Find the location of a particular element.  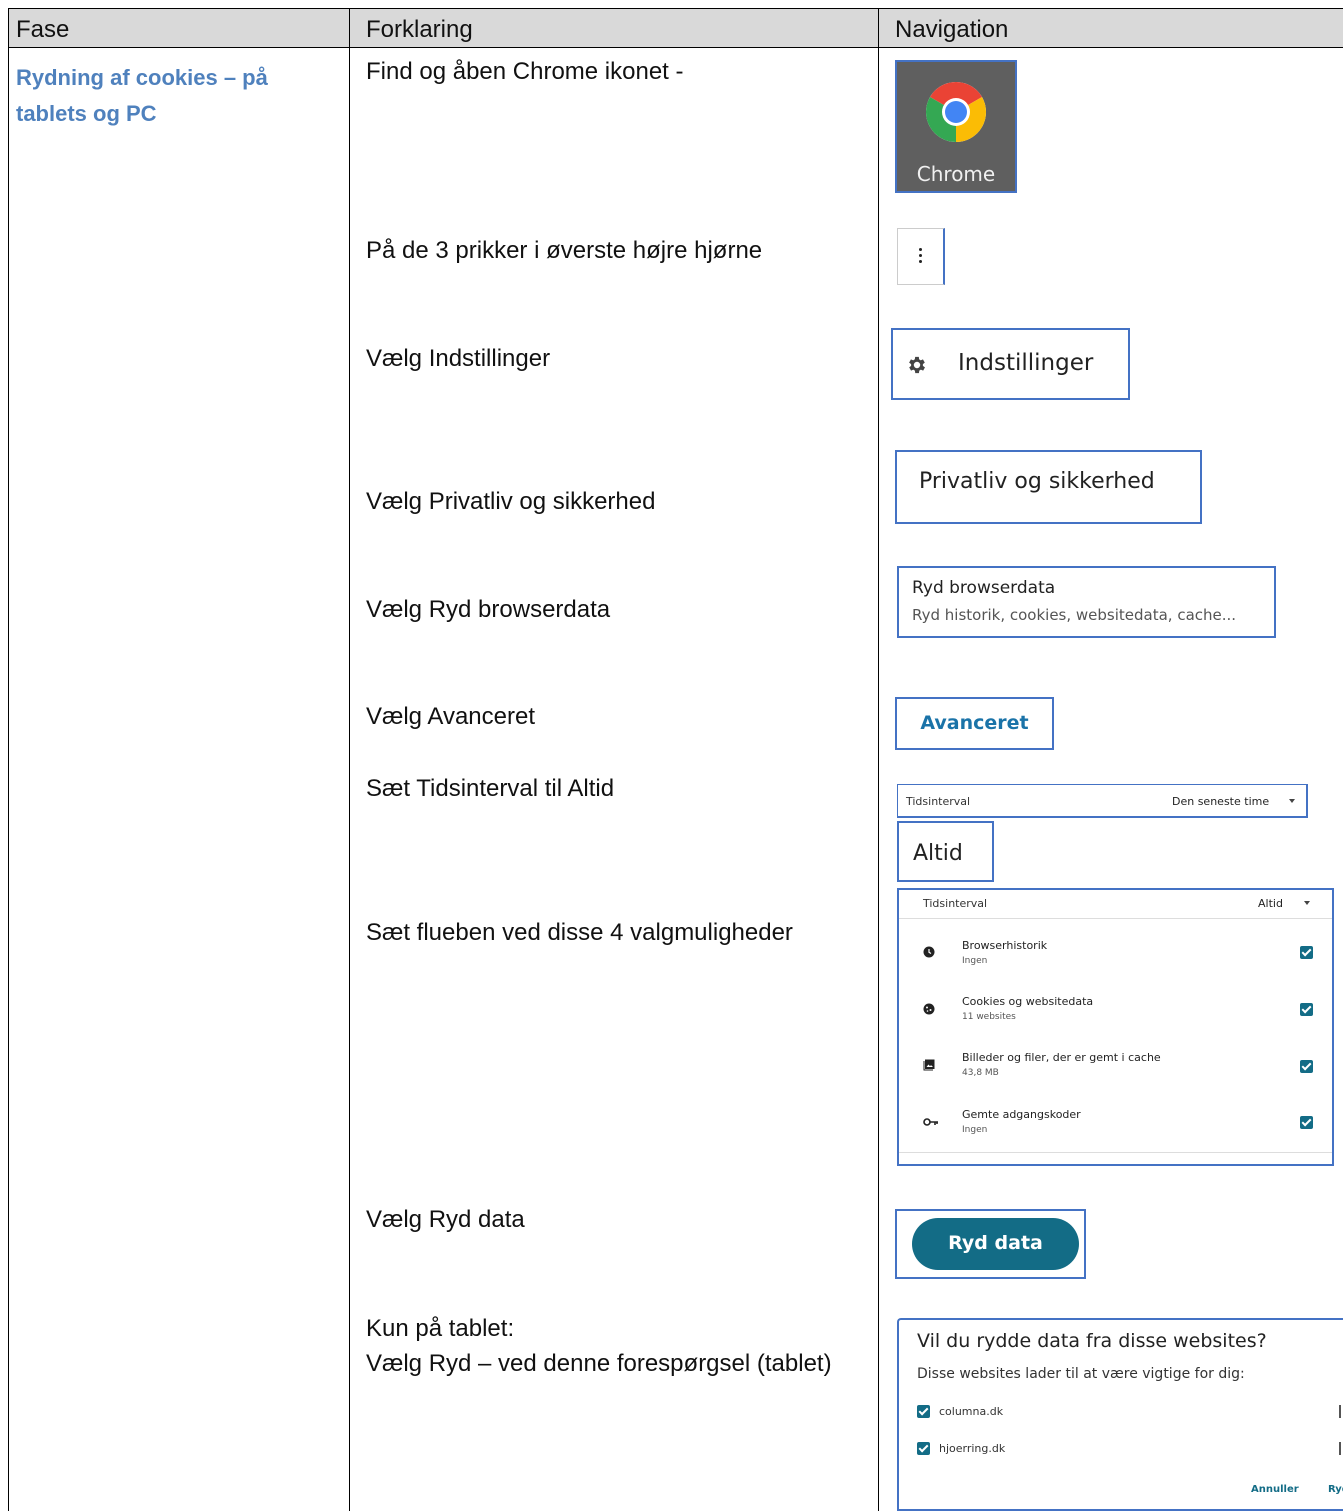

step-time-interval: Sæt Tidsinterval til Altid is located at coordinates (490, 788).